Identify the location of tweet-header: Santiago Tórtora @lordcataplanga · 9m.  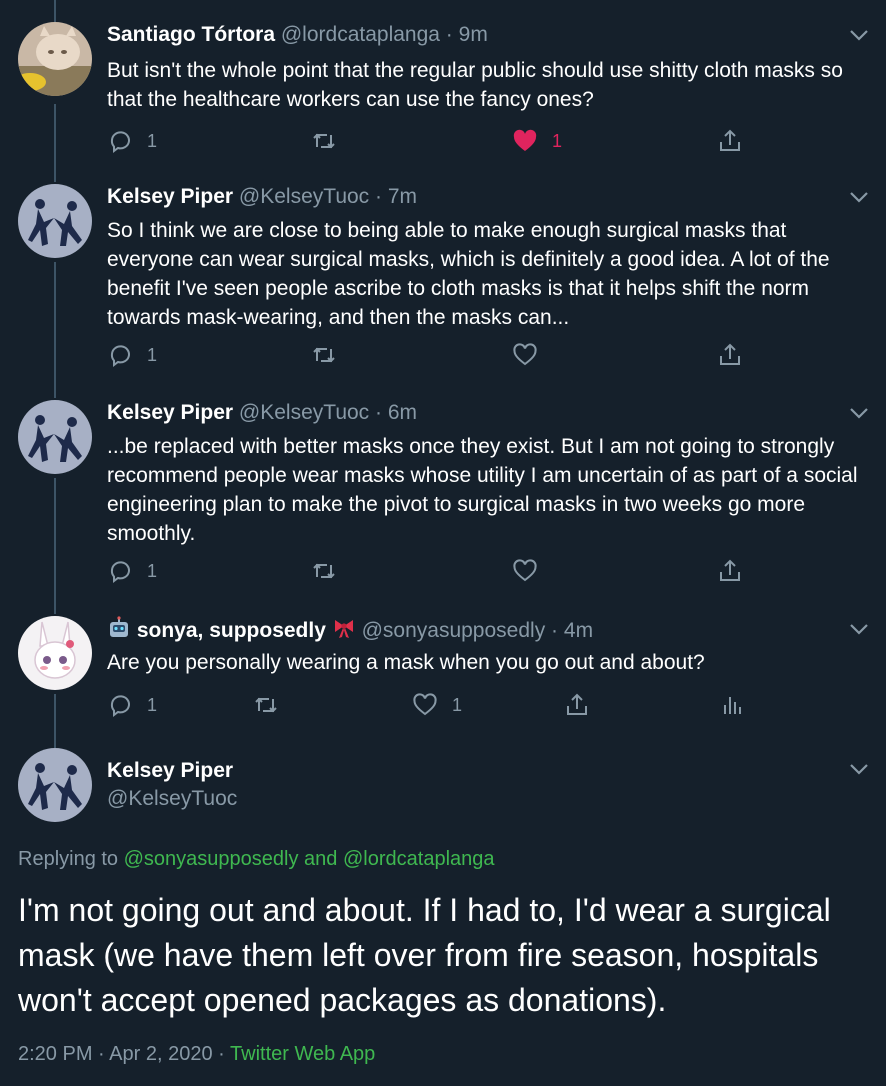
(297, 35).